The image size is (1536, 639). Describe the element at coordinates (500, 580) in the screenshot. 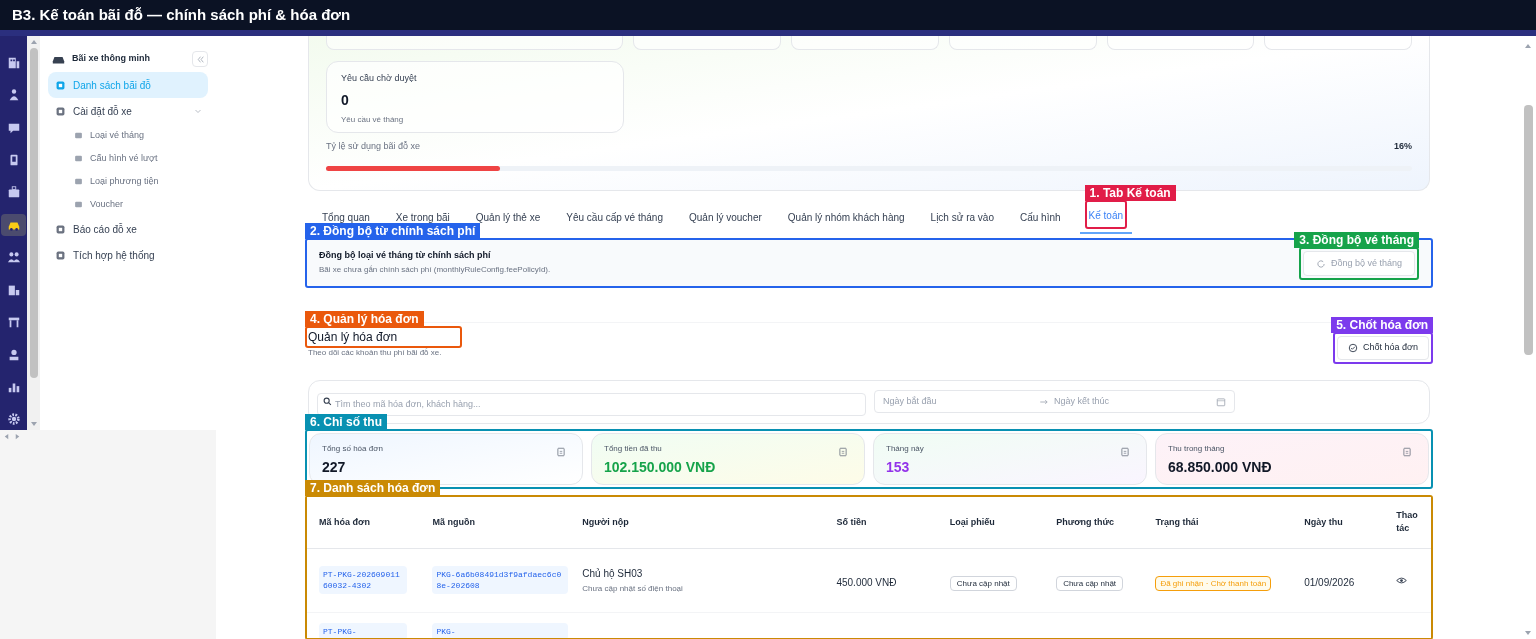

I see `code-chip: PKG-6a6b08491d3f9afdaec6c08e-202608` at that location.